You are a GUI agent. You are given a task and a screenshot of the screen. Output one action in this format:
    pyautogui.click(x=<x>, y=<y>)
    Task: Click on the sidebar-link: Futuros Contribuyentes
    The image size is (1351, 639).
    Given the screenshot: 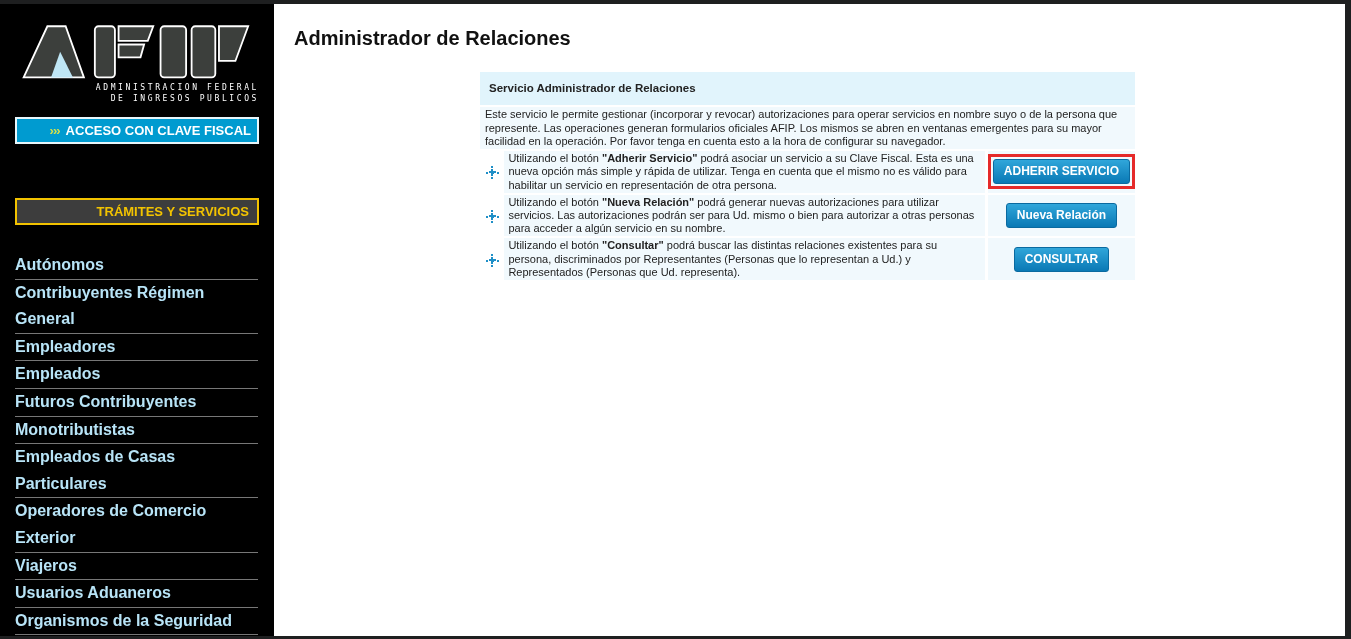 What is the action you would take?
    pyautogui.click(x=136, y=402)
    